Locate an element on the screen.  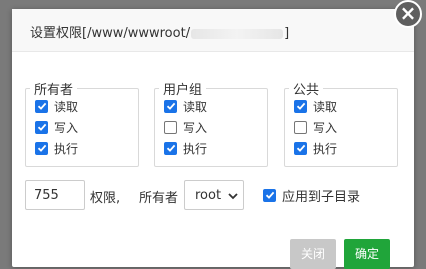
confirm-button: 确定 is located at coordinates (367, 254).